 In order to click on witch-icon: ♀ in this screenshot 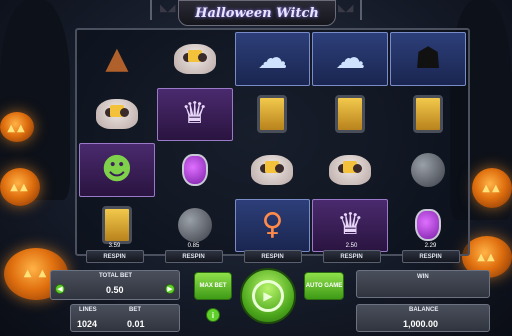, I will do `click(272, 225)`.